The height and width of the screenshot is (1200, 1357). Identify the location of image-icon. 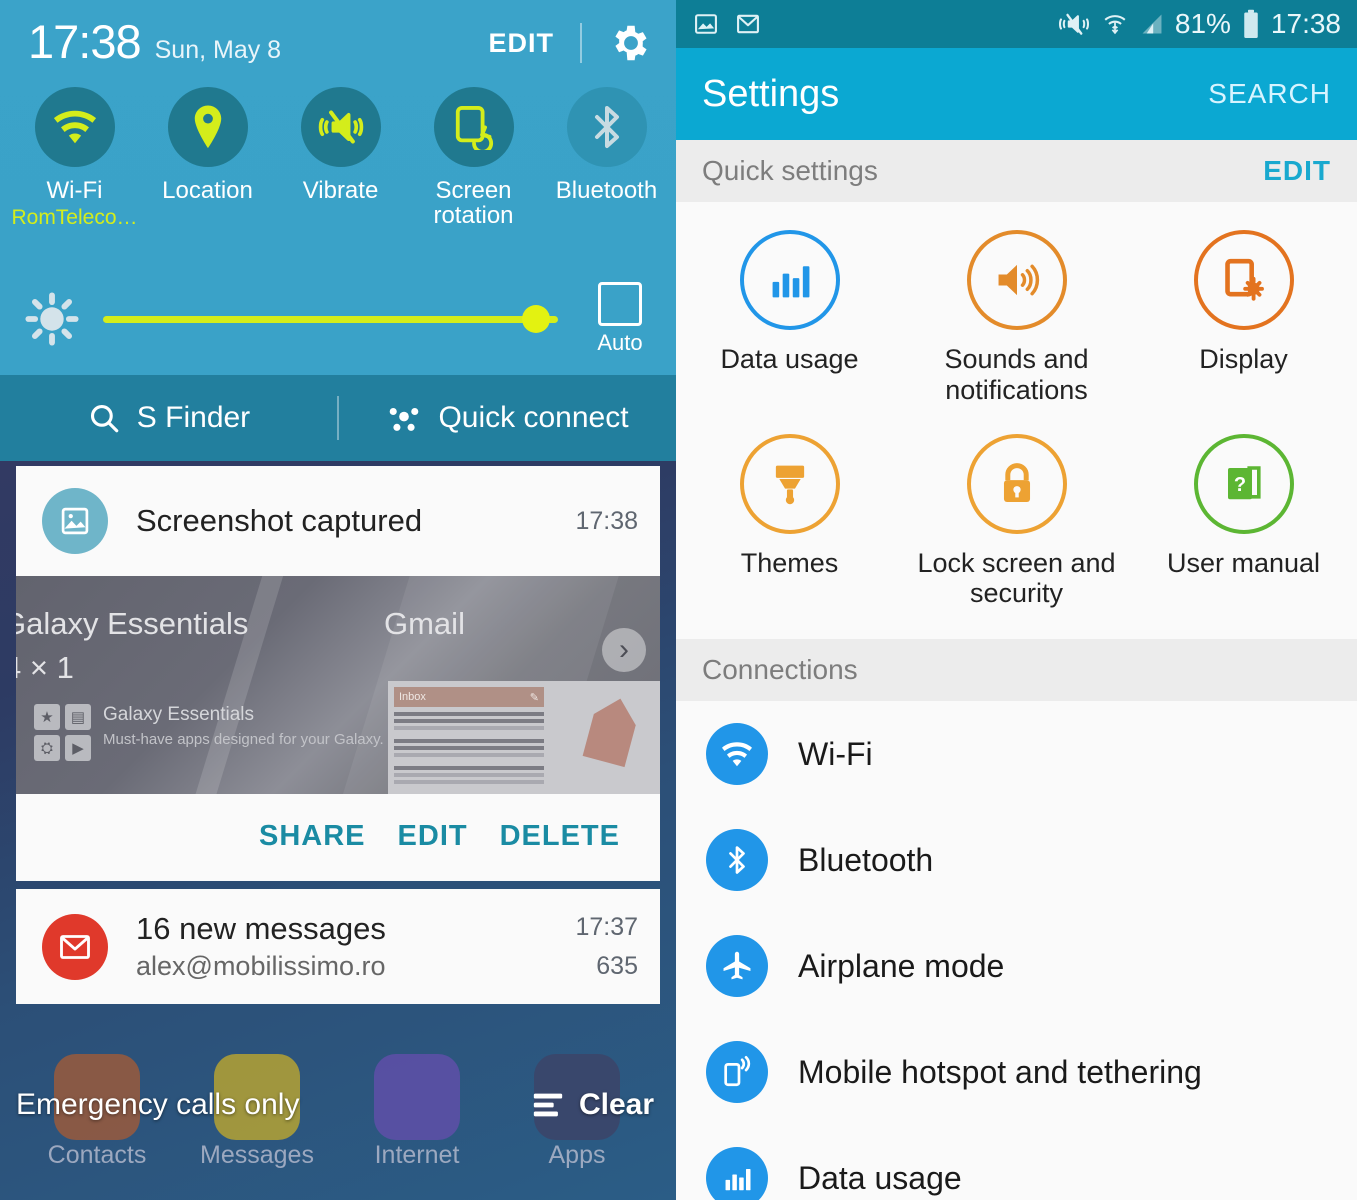
(75, 521).